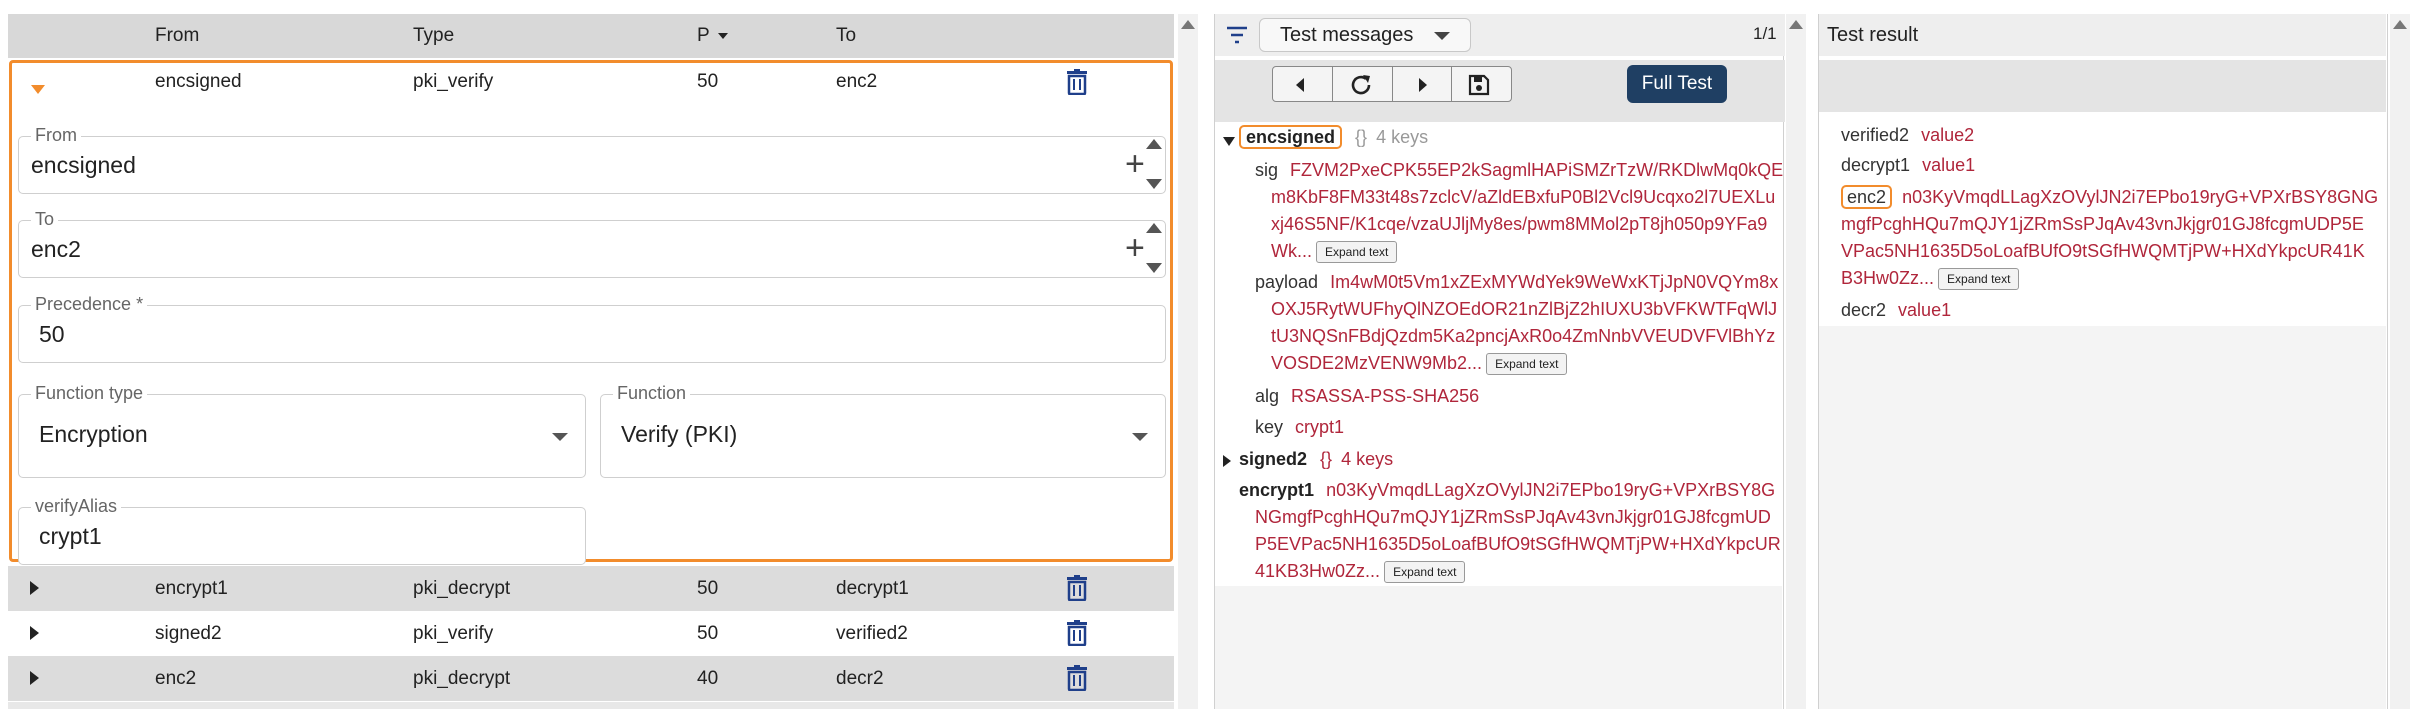 Image resolution: width=2416 pixels, height=709 pixels. What do you see at coordinates (1677, 84) in the screenshot?
I see `full-test-button: Full Test` at bounding box center [1677, 84].